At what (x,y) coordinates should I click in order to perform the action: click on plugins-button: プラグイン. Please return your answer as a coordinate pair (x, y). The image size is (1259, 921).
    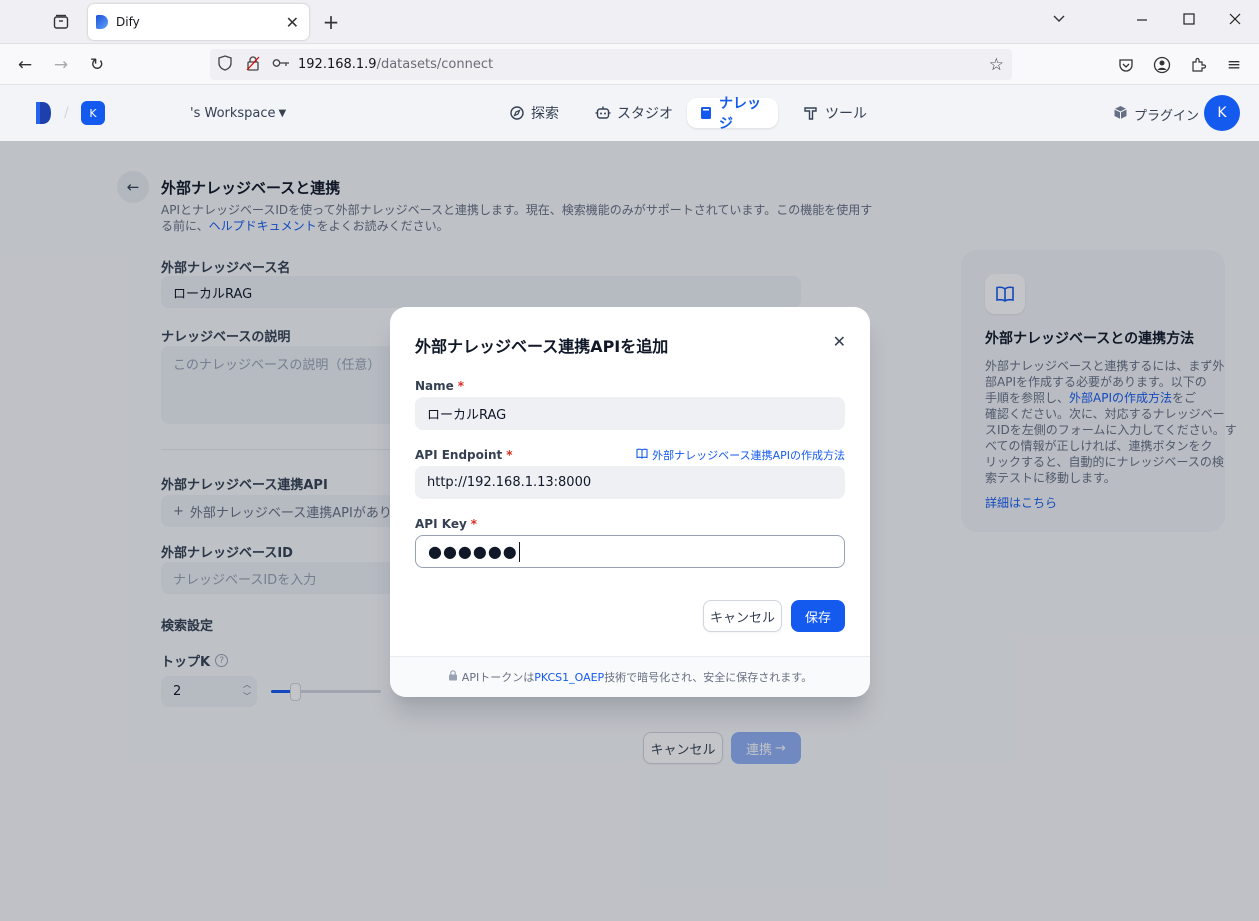
    Looking at the image, I should click on (1156, 114).